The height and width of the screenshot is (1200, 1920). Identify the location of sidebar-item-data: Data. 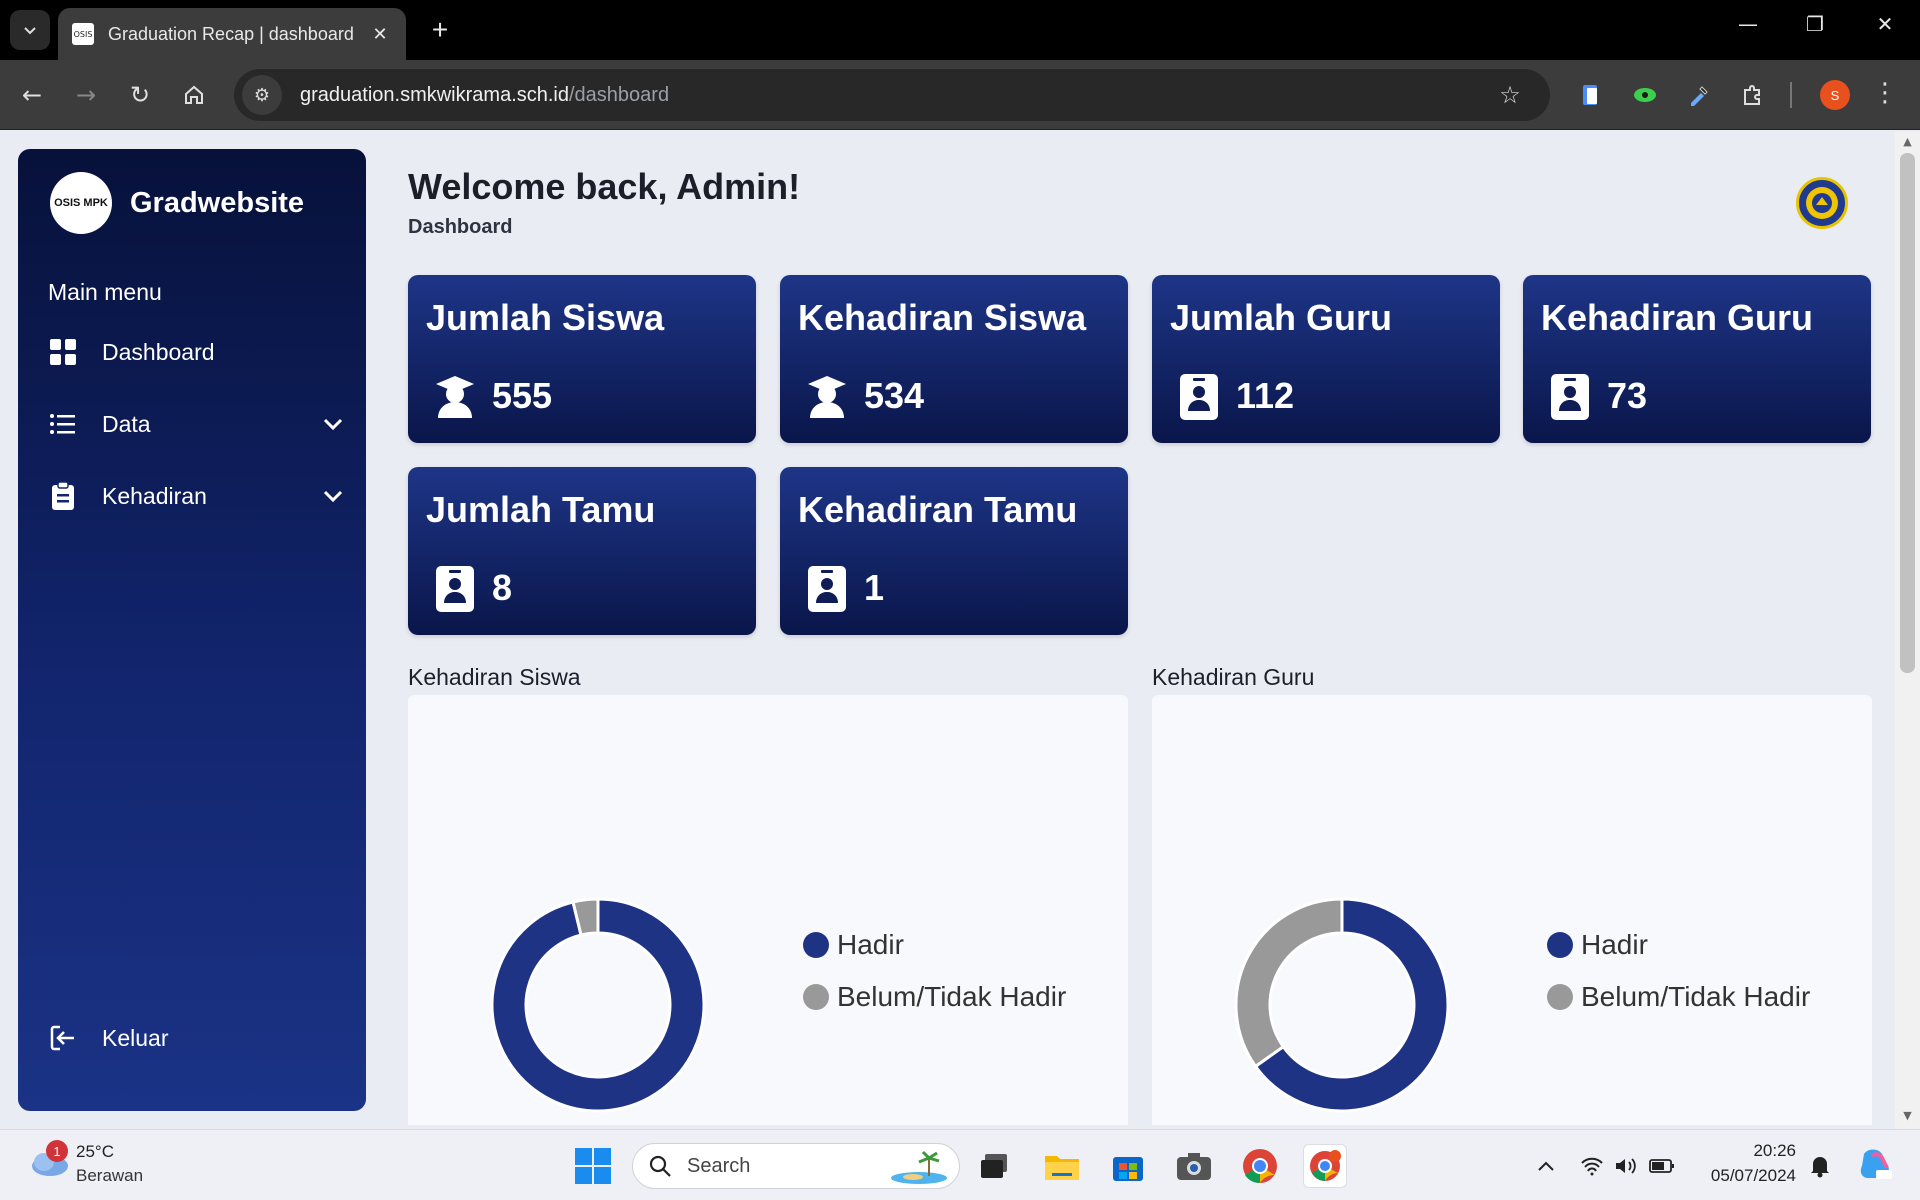
(198, 424).